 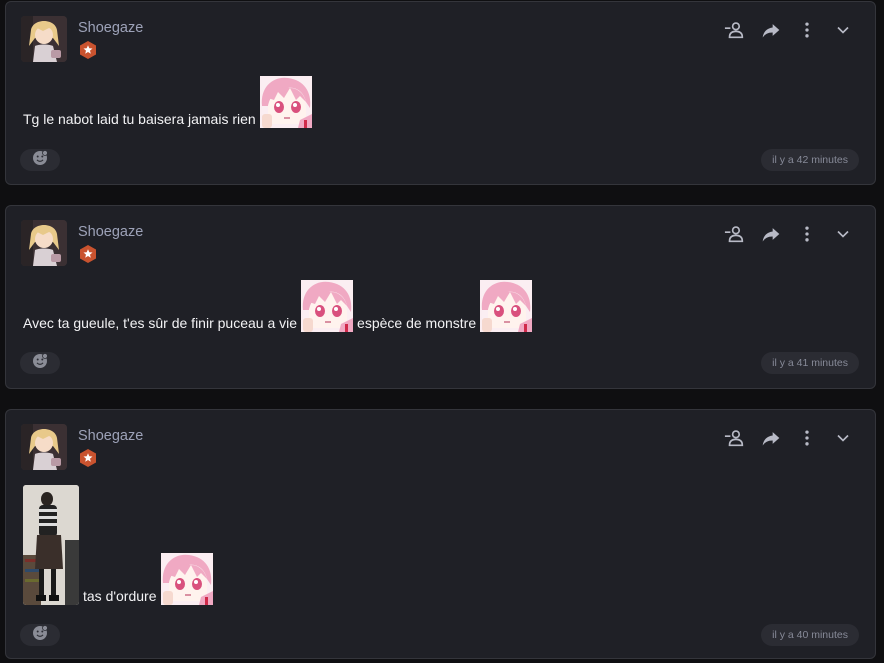 I want to click on post-text: espèce de monstre, so click(x=417, y=323).